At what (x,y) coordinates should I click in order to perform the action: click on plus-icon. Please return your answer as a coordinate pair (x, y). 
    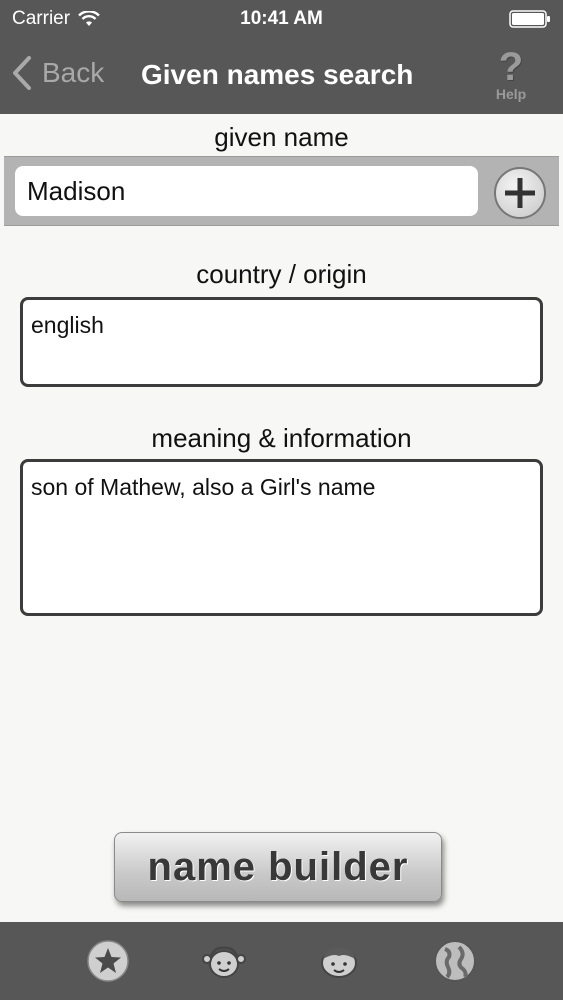
    Looking at the image, I should click on (520, 193).